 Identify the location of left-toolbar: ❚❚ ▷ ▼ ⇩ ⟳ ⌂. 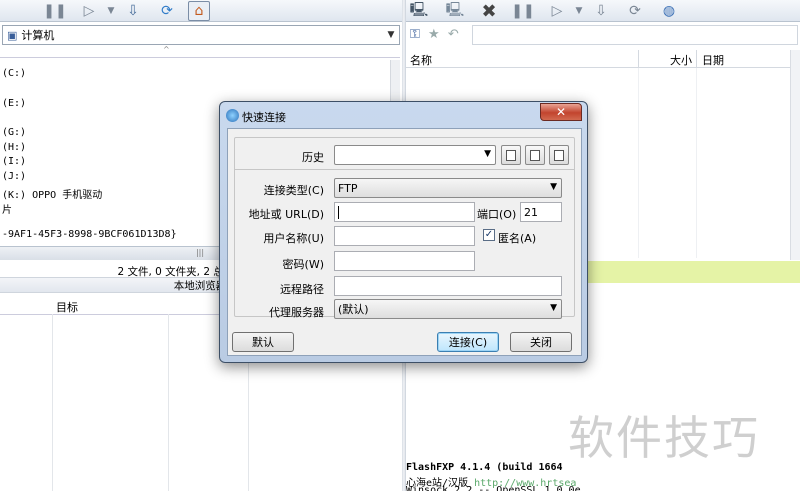
(201, 11).